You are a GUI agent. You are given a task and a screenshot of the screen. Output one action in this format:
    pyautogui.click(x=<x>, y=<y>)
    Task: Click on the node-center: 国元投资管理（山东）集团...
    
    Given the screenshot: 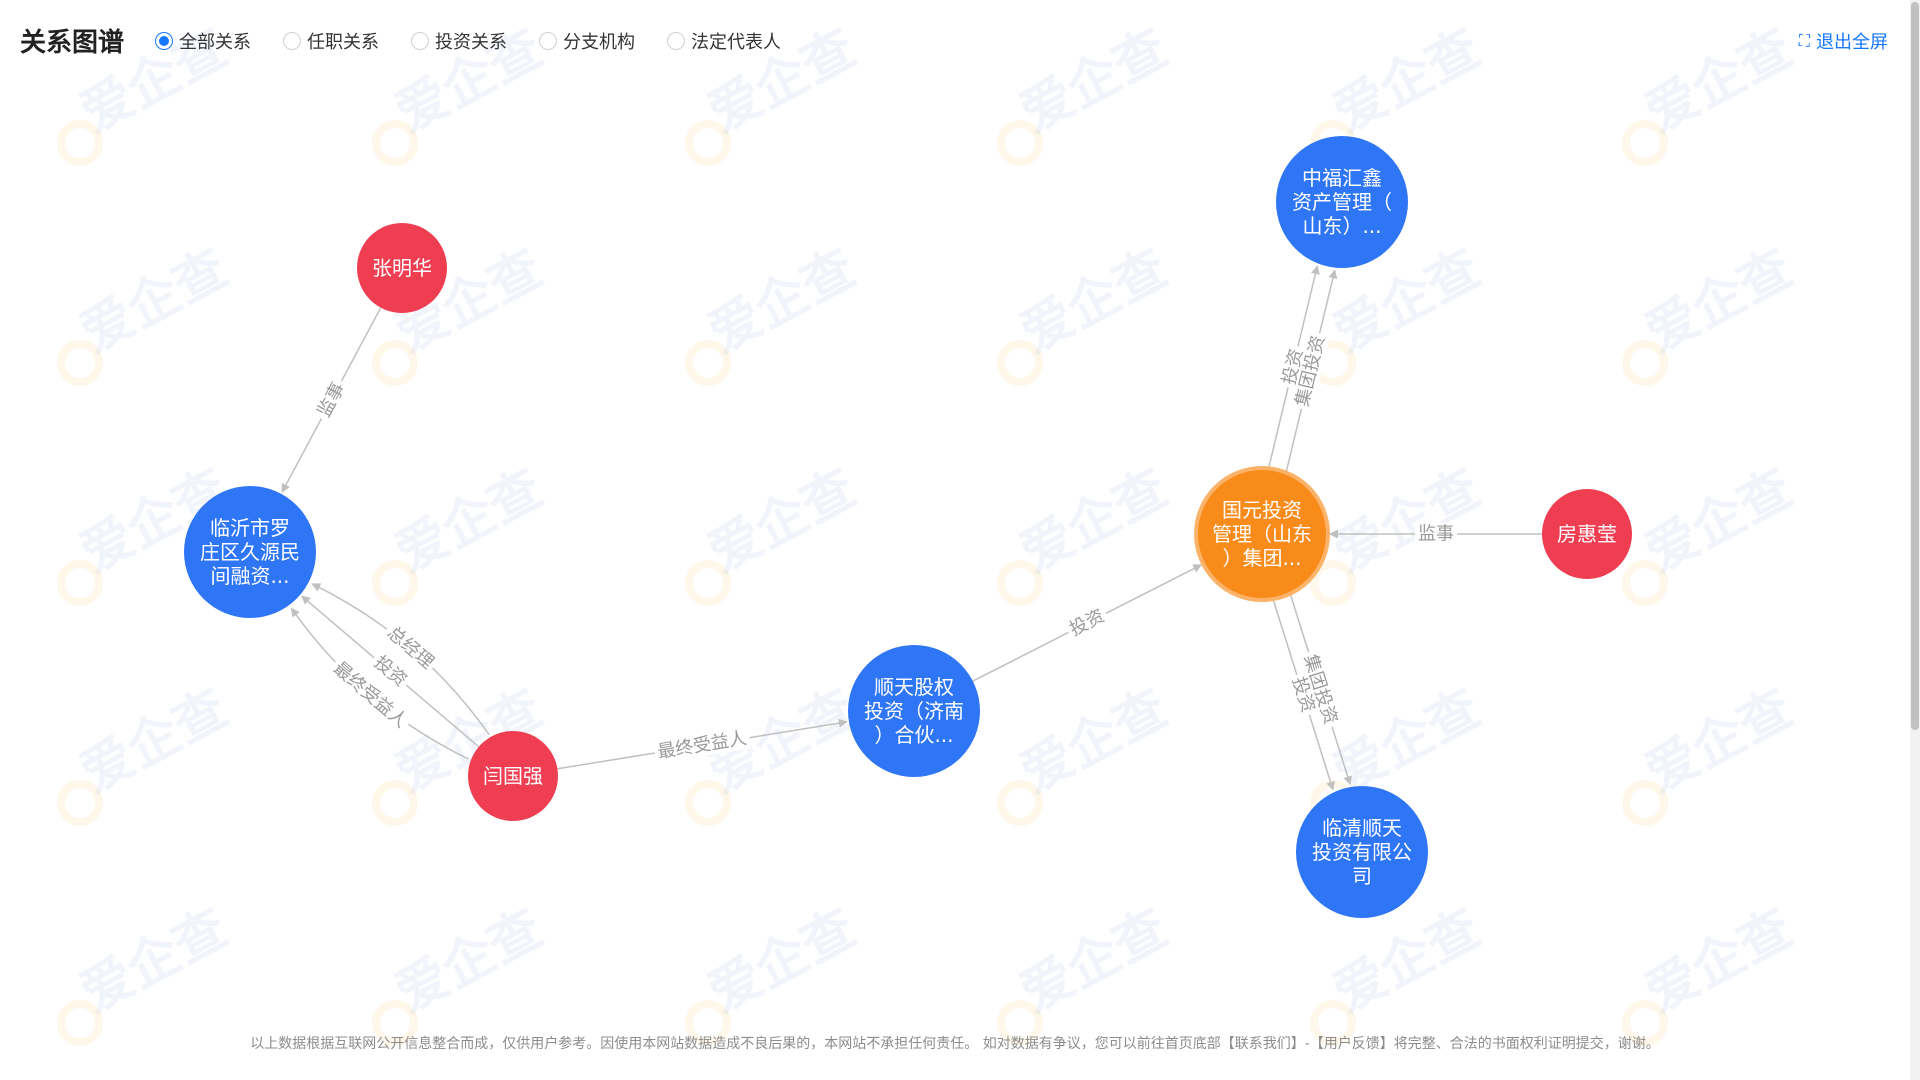 What is the action you would take?
    pyautogui.click(x=1262, y=534)
    